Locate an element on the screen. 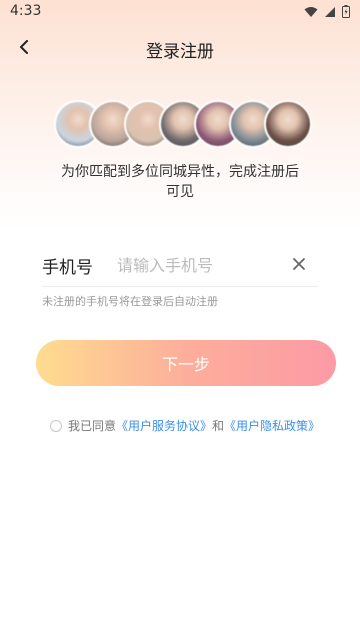  wifi-icon is located at coordinates (311, 12).